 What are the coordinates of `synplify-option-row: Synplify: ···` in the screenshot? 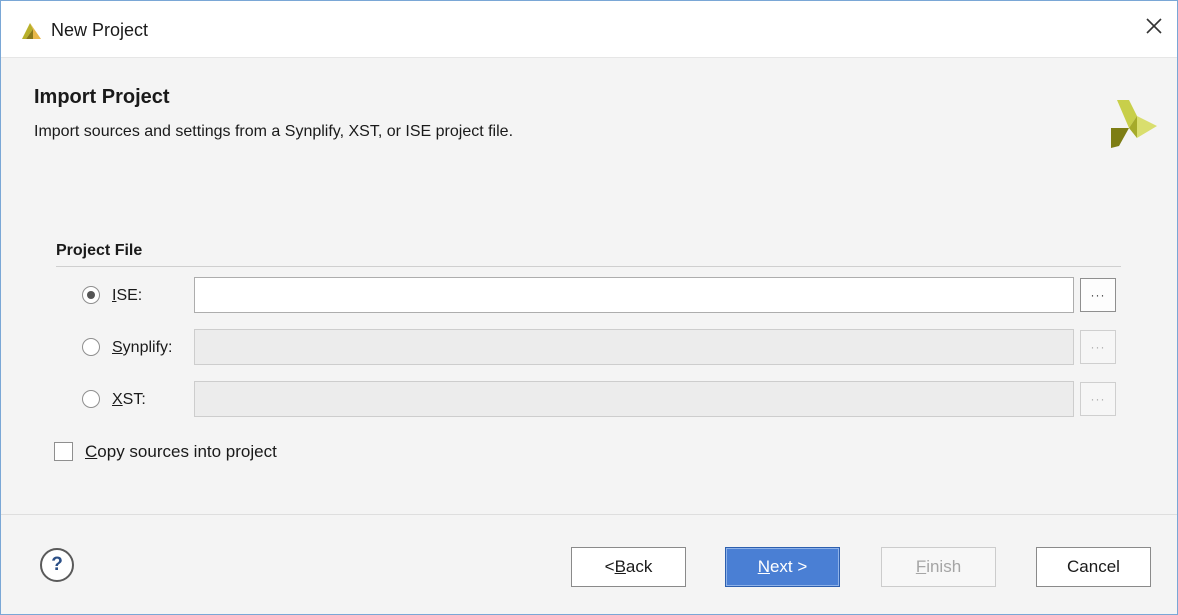 It's located at (589, 348).